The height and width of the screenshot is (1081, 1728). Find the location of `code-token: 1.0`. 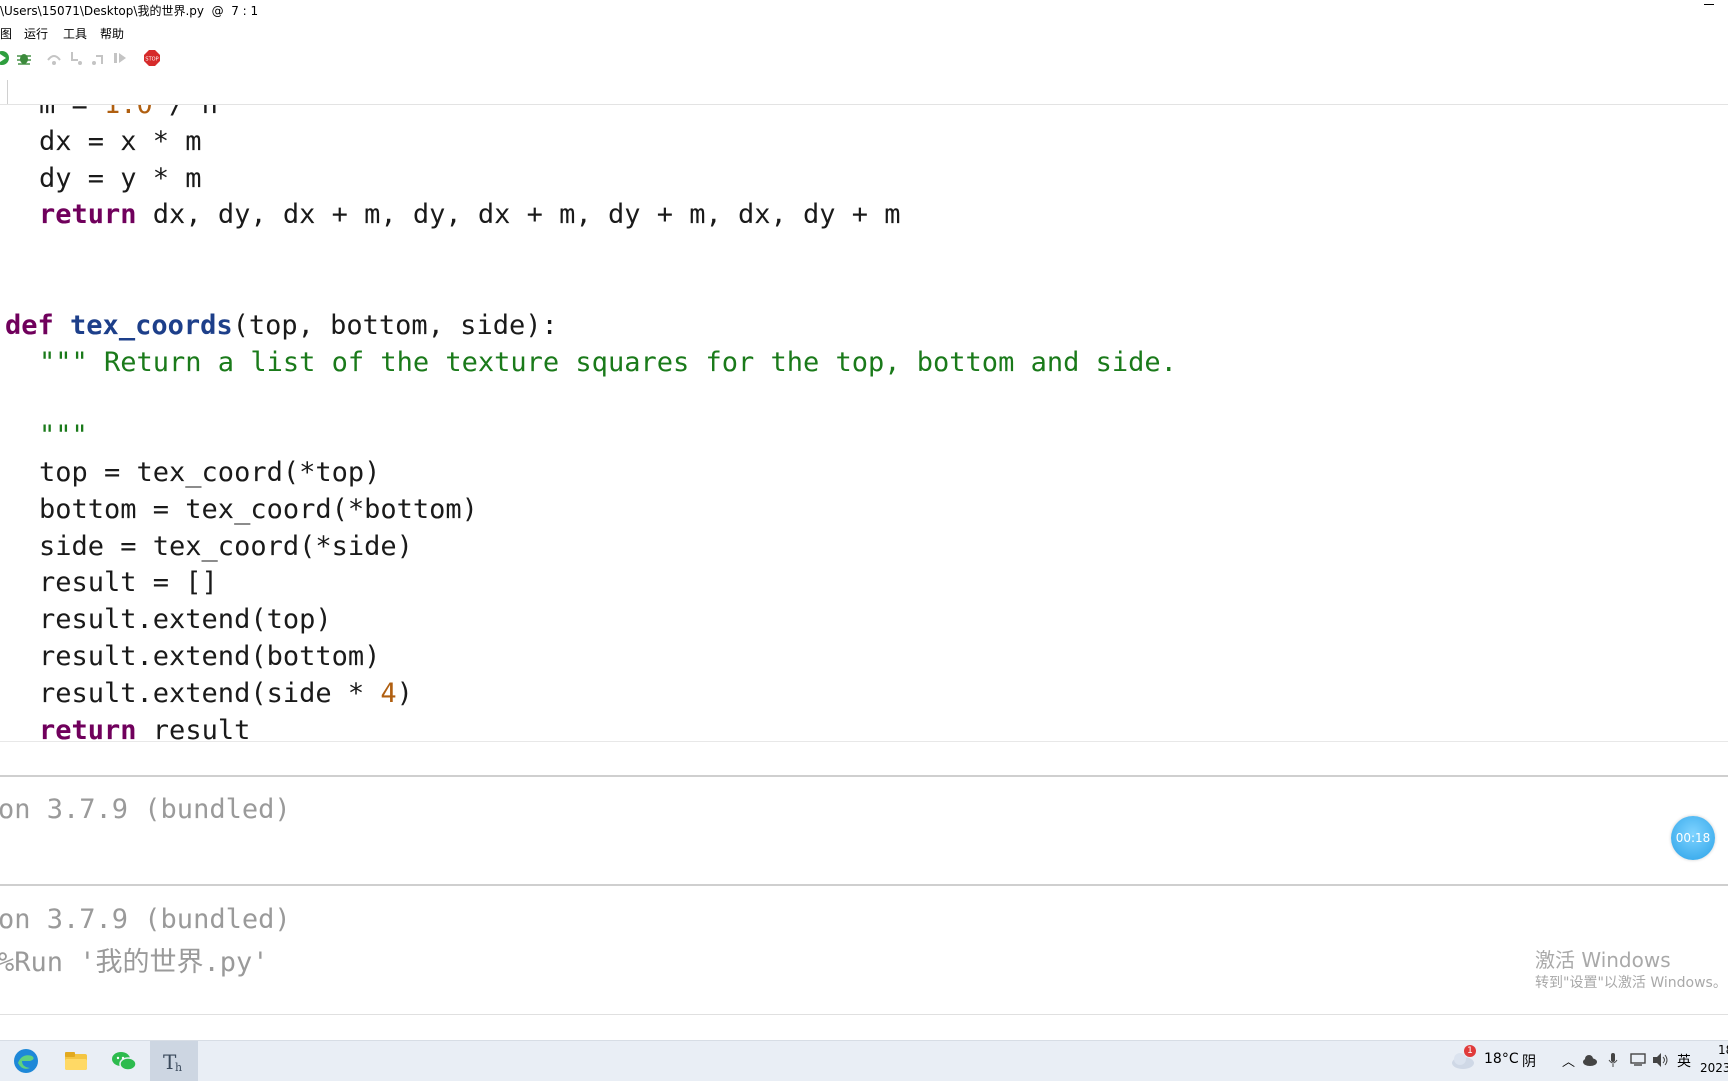

code-token: 1.0 is located at coordinates (128, 112).